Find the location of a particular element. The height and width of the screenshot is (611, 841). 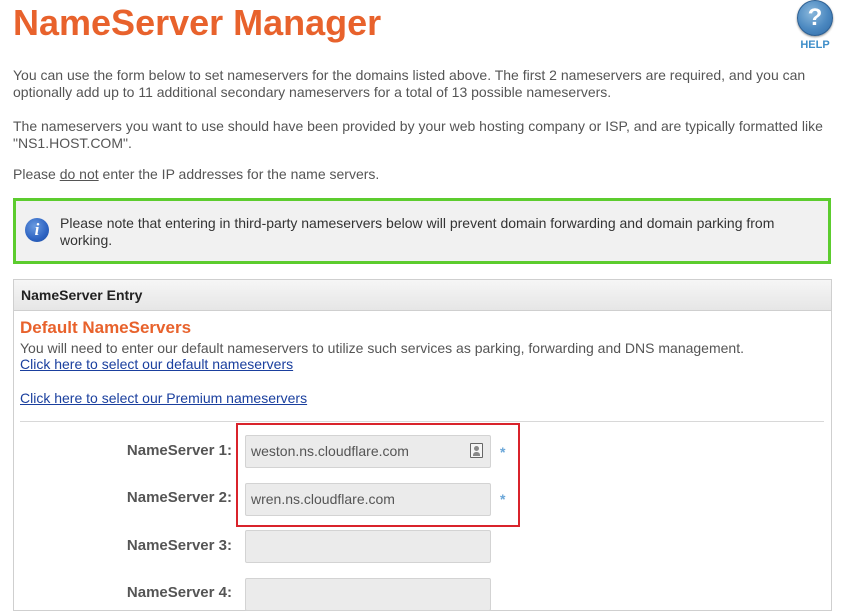

nameserver-3-label: NameServer 3: is located at coordinates (179, 545).